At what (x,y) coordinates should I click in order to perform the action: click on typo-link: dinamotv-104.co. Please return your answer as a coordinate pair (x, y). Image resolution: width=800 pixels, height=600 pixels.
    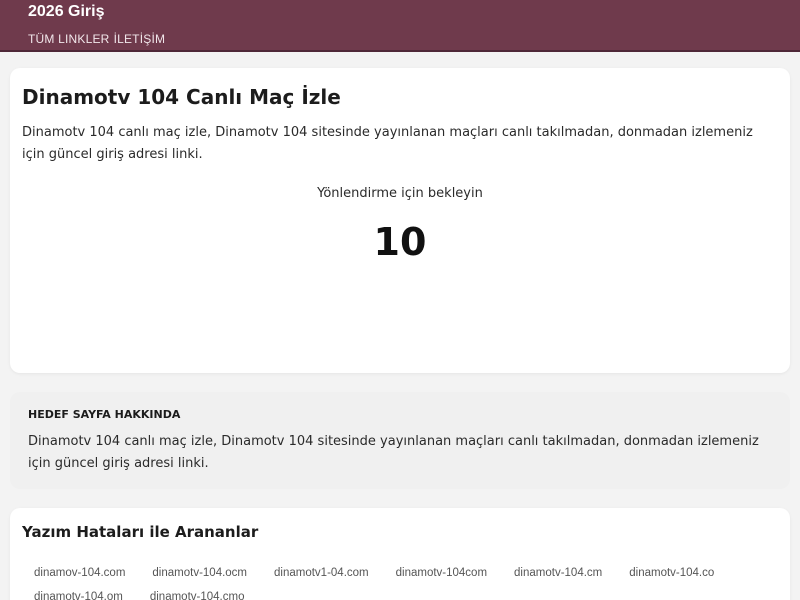
    Looking at the image, I should click on (671, 573).